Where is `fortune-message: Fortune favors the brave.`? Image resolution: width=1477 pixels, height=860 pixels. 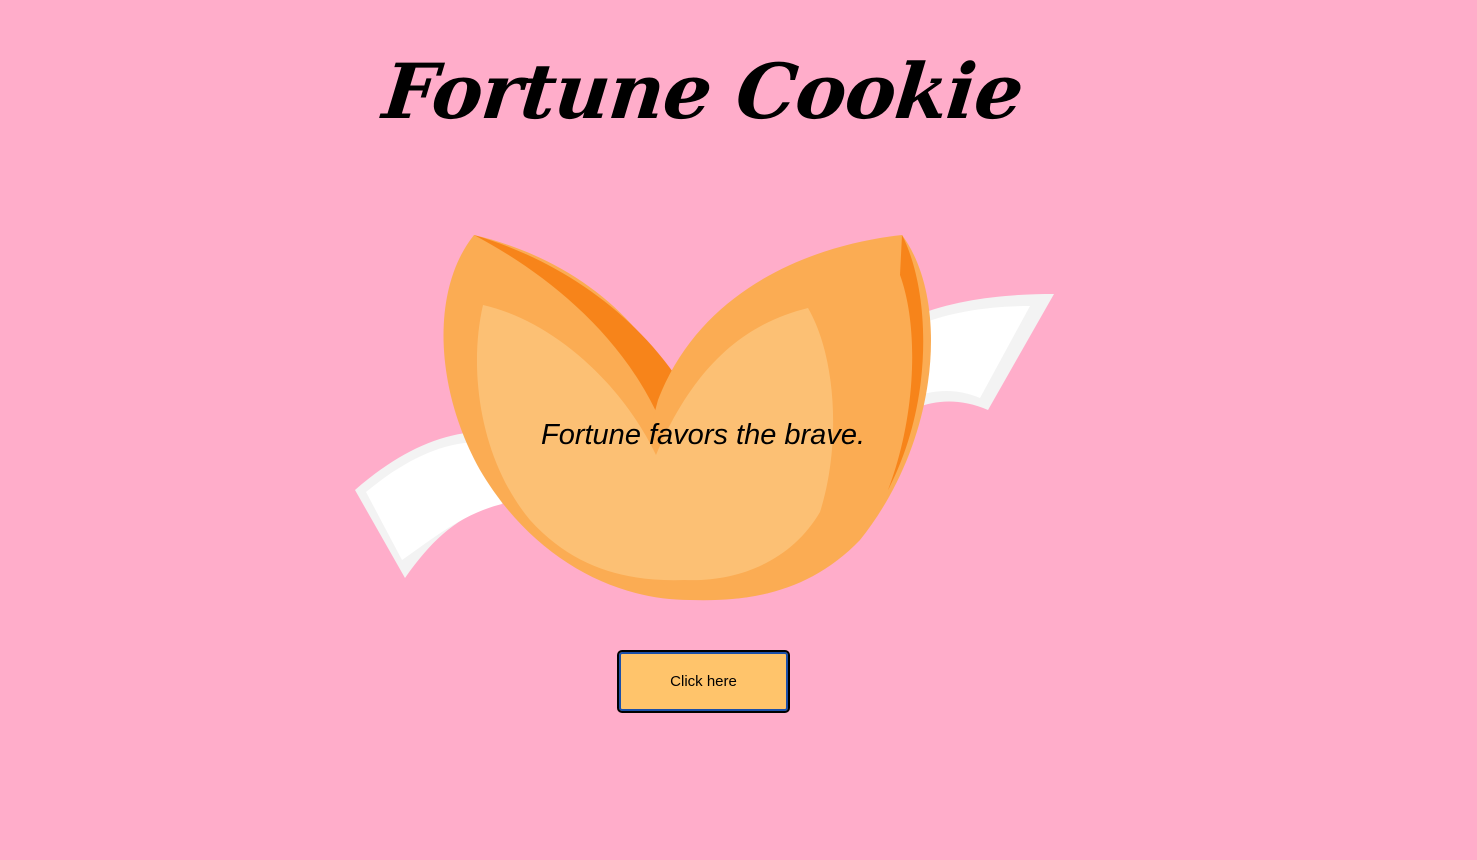
fortune-message: Fortune favors the brave. is located at coordinates (703, 435).